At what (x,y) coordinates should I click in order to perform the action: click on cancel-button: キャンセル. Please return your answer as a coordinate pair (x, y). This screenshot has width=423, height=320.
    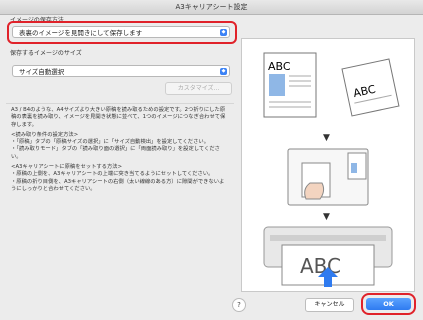
    Looking at the image, I should click on (329, 305).